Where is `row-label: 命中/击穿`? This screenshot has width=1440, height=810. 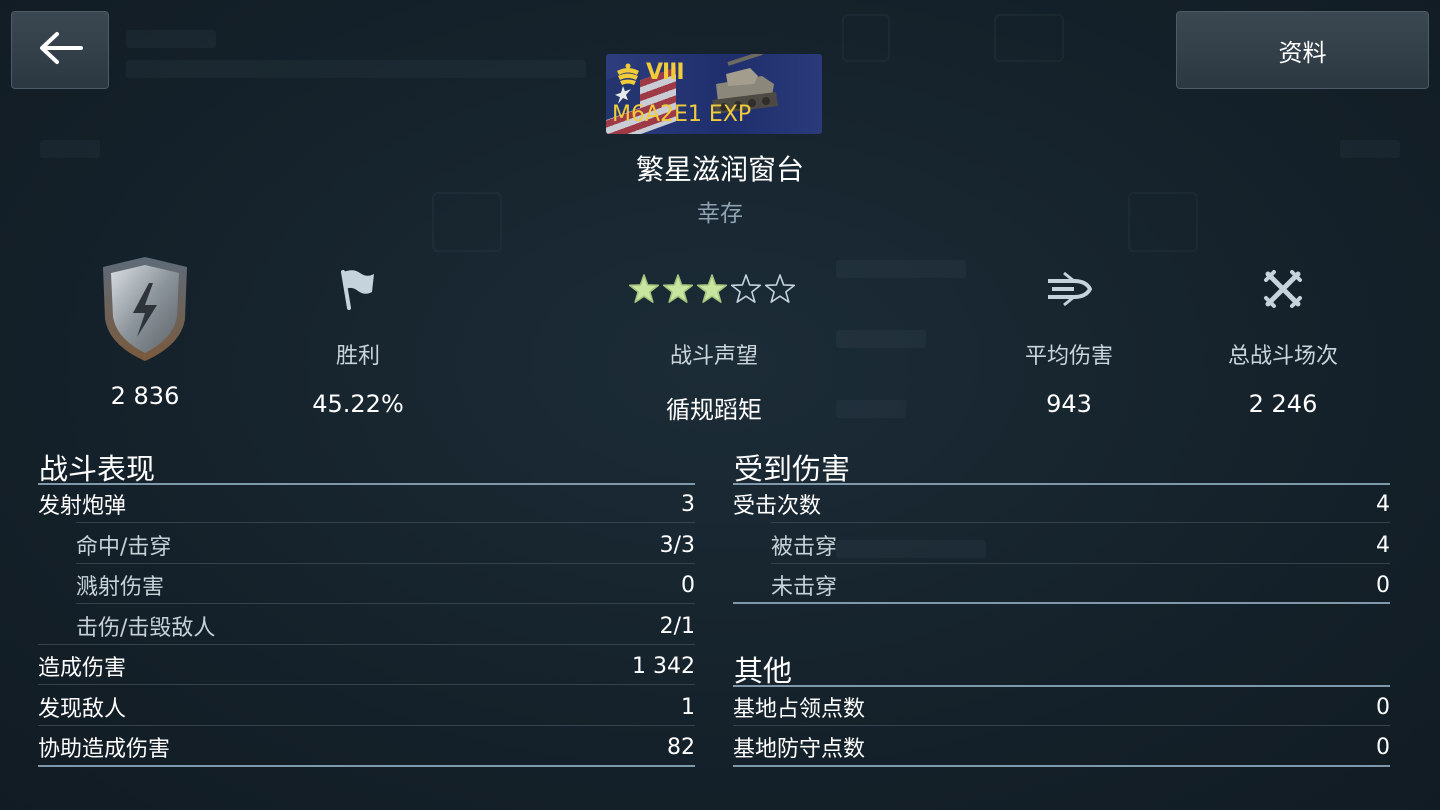 row-label: 命中/击穿 is located at coordinates (124, 547).